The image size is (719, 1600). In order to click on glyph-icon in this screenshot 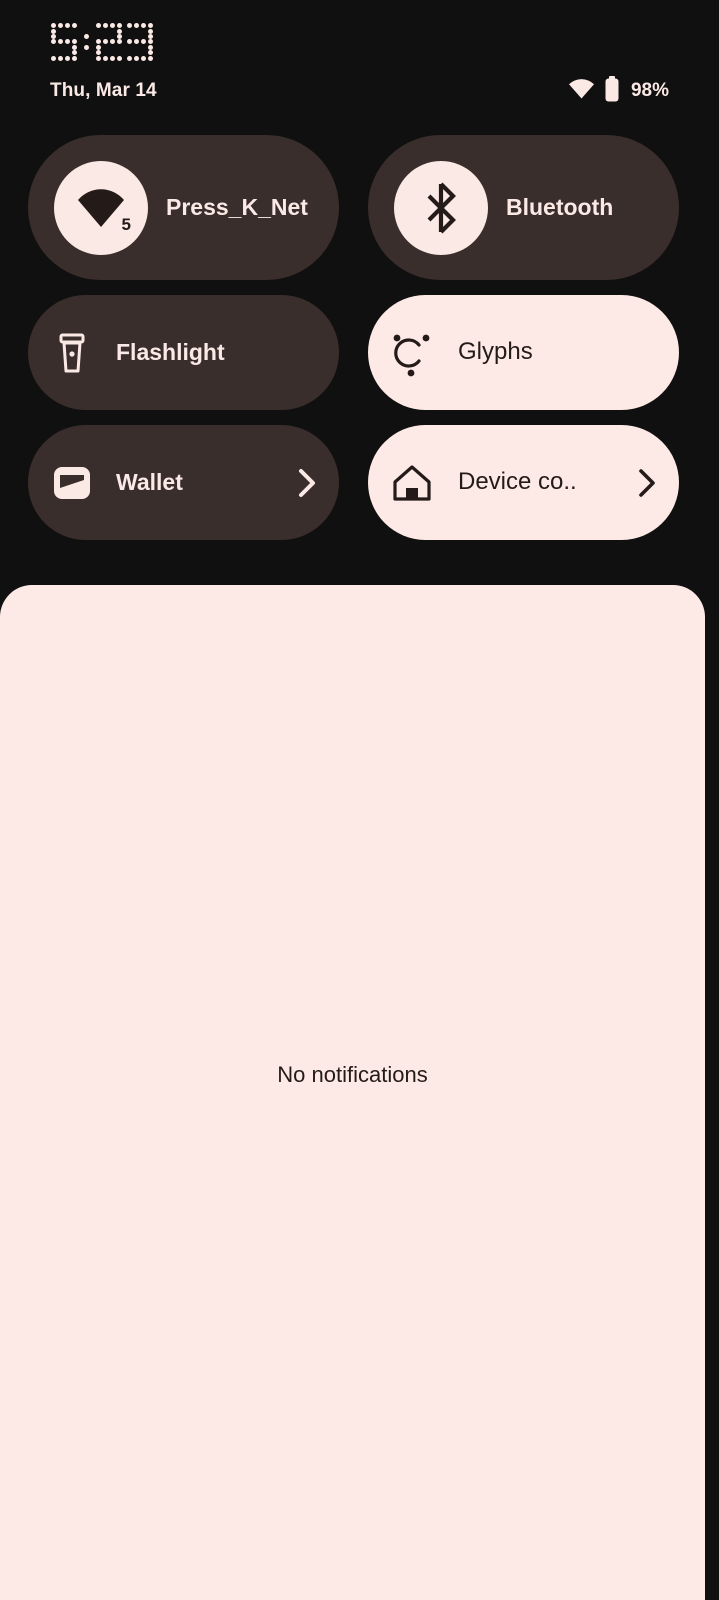, I will do `click(411, 355)`.